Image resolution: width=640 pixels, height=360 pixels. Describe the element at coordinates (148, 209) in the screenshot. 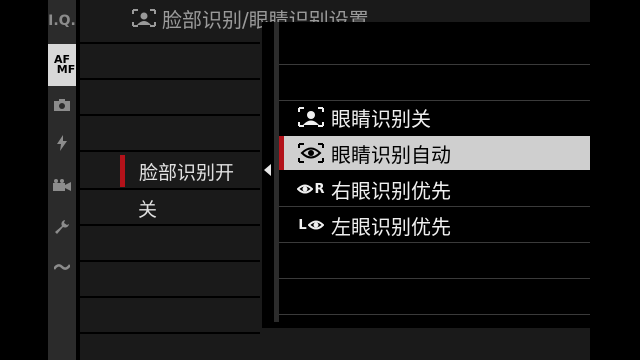

I see `face-detection-off-label: 关` at that location.